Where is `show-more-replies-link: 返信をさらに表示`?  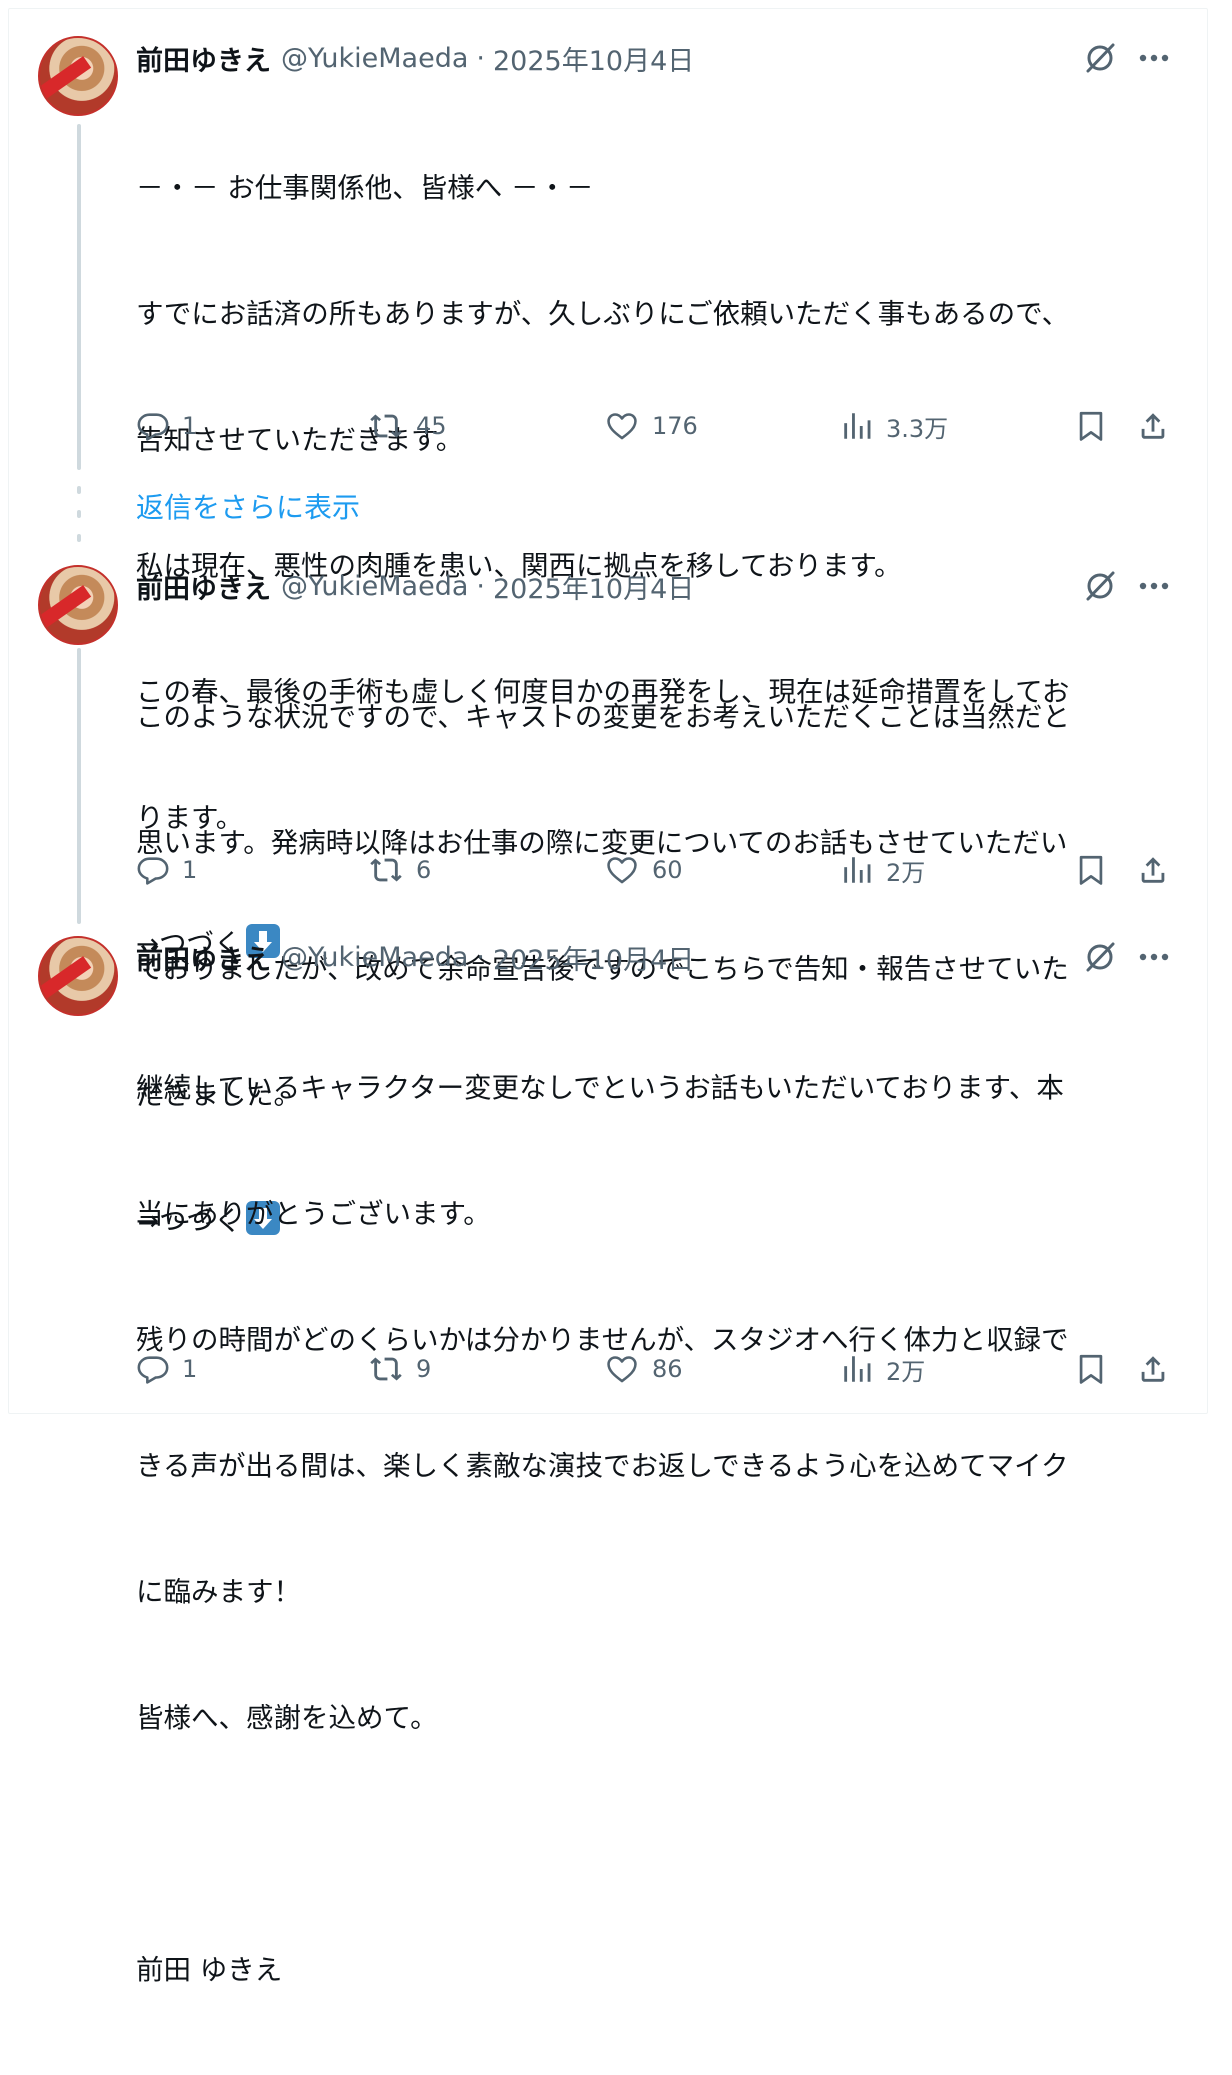 show-more-replies-link: 返信をさらに表示 is located at coordinates (248, 506).